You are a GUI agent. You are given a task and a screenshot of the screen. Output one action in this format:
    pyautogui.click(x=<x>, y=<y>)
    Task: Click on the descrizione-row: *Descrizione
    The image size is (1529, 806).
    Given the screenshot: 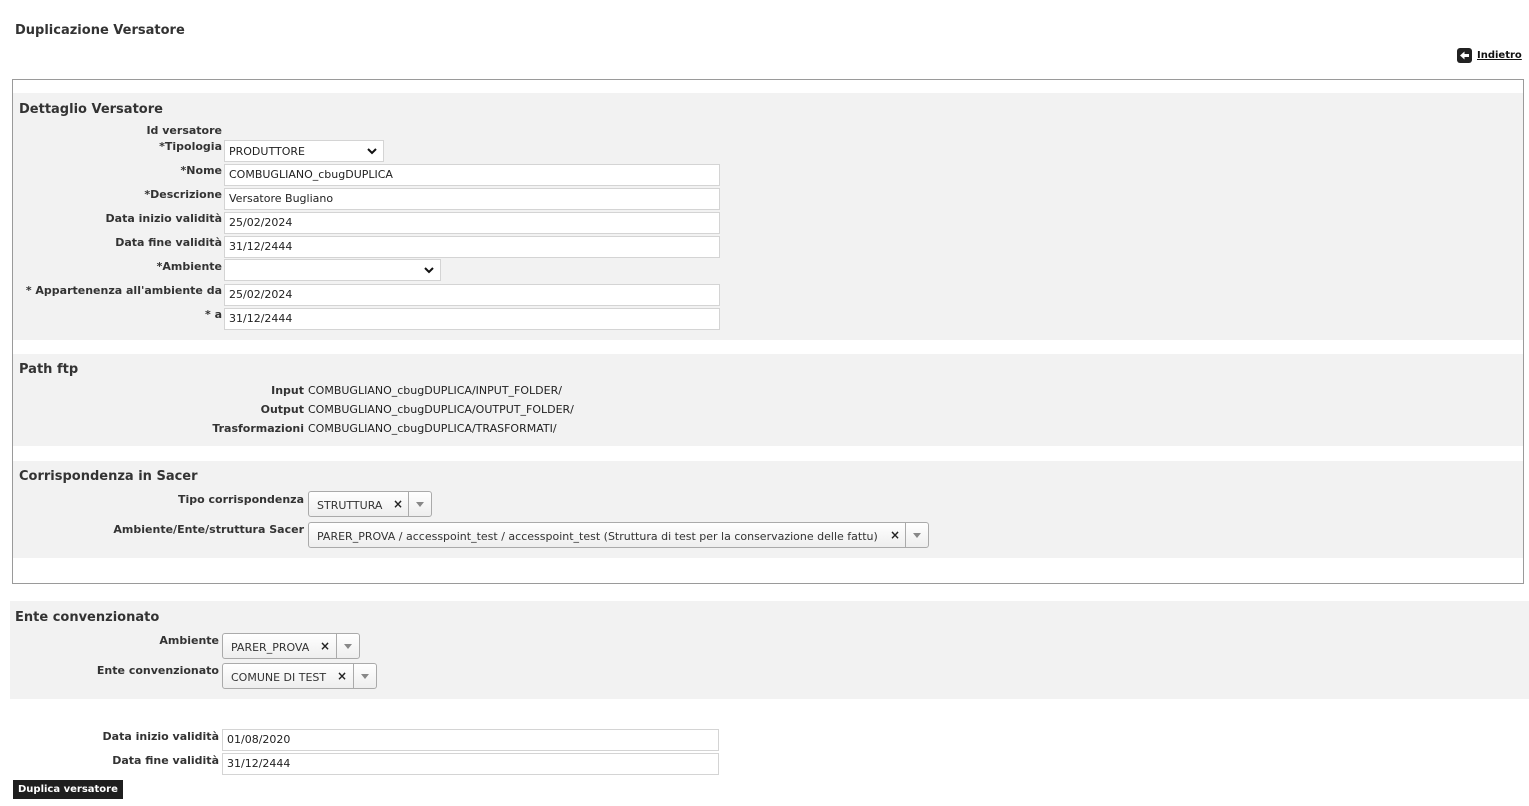 What is the action you would take?
    pyautogui.click(x=117, y=199)
    